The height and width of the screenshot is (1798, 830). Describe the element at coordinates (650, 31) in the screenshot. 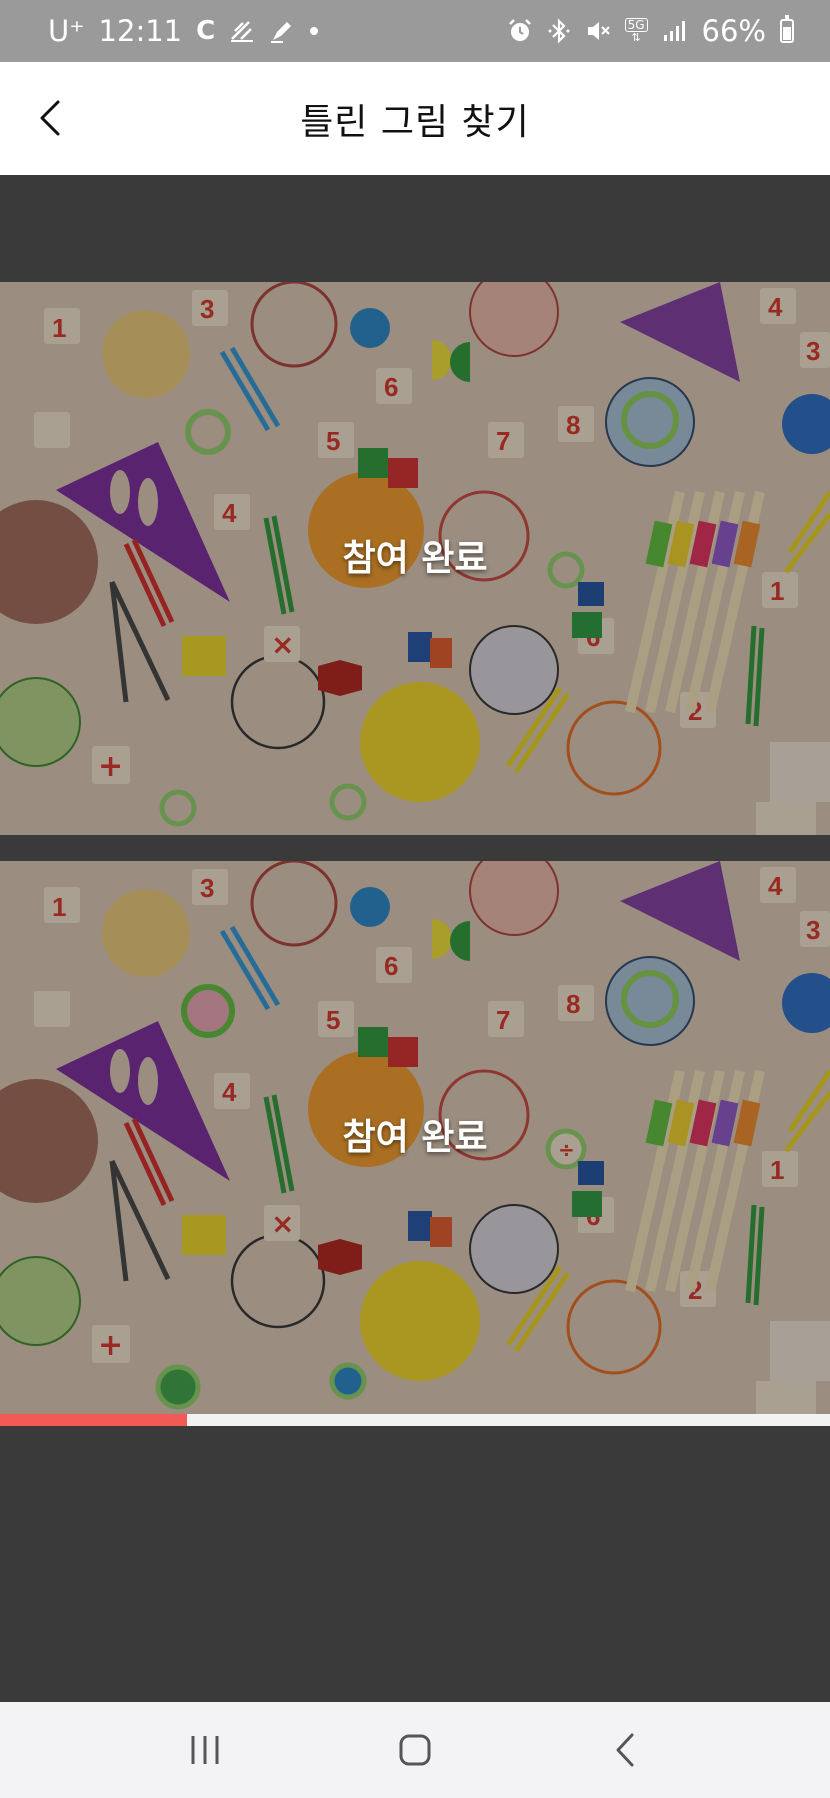

I see `status-bar-right: 5G ⇅ 66%` at that location.